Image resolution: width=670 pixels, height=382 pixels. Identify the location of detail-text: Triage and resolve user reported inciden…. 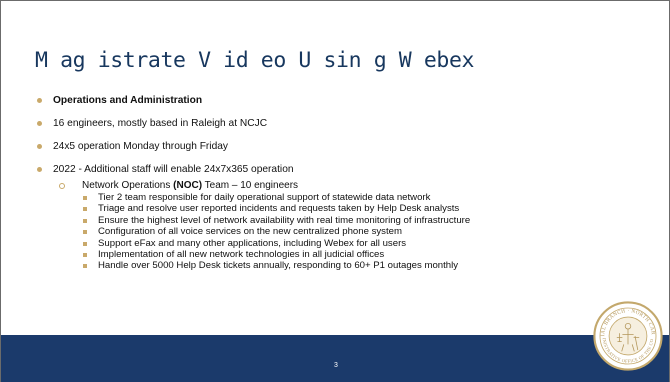
(279, 209).